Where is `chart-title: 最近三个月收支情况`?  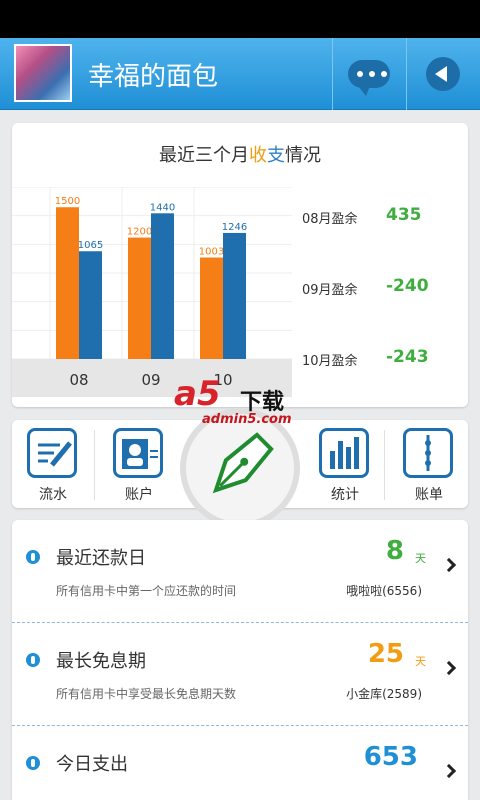
chart-title: 最近三个月收支情况 is located at coordinates (240, 155).